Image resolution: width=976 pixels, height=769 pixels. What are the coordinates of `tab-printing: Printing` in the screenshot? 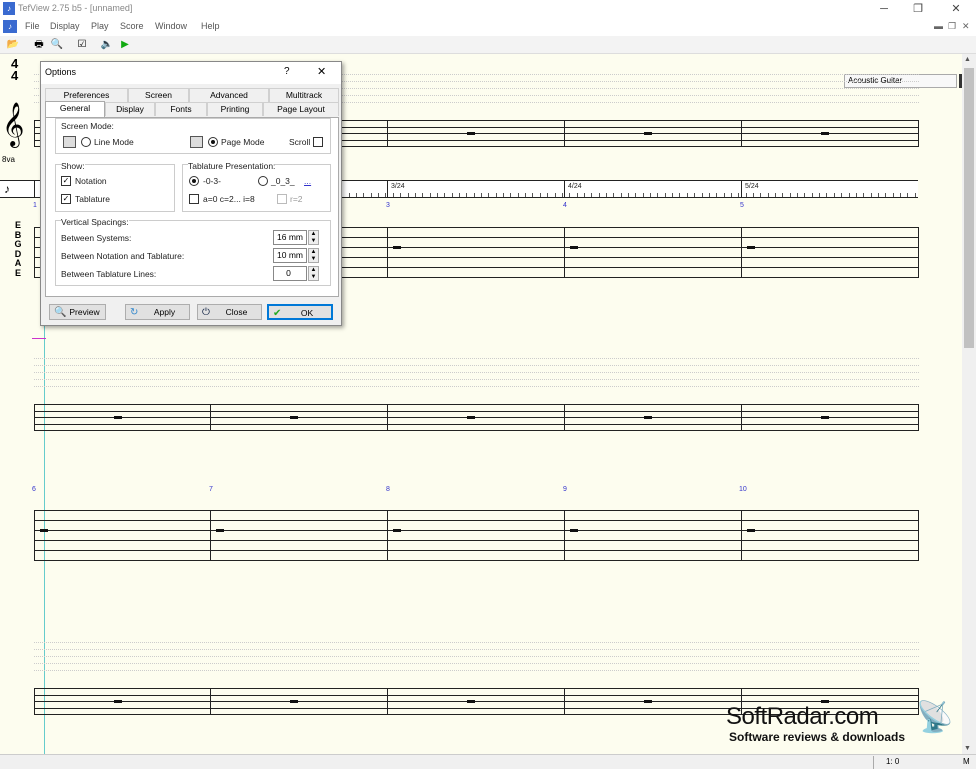 It's located at (235, 109).